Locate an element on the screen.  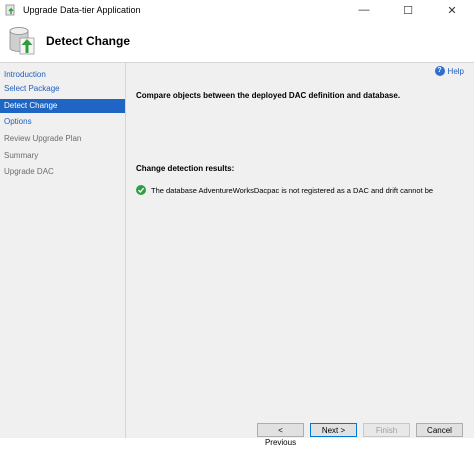
previous-button: < Previous is located at coordinates (280, 435).